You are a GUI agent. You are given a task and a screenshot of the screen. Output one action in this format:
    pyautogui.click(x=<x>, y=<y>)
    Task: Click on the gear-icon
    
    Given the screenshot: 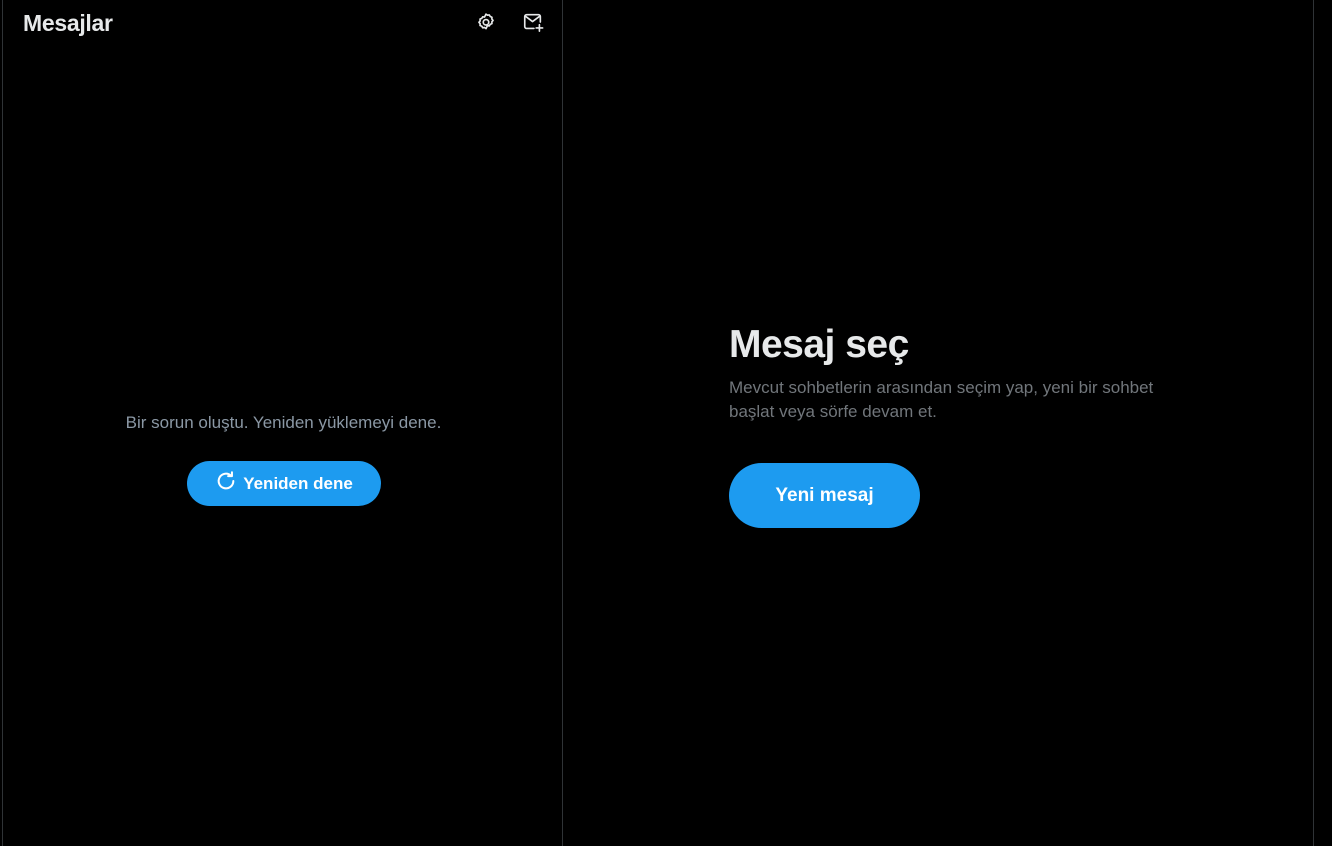 What is the action you would take?
    pyautogui.click(x=486, y=24)
    